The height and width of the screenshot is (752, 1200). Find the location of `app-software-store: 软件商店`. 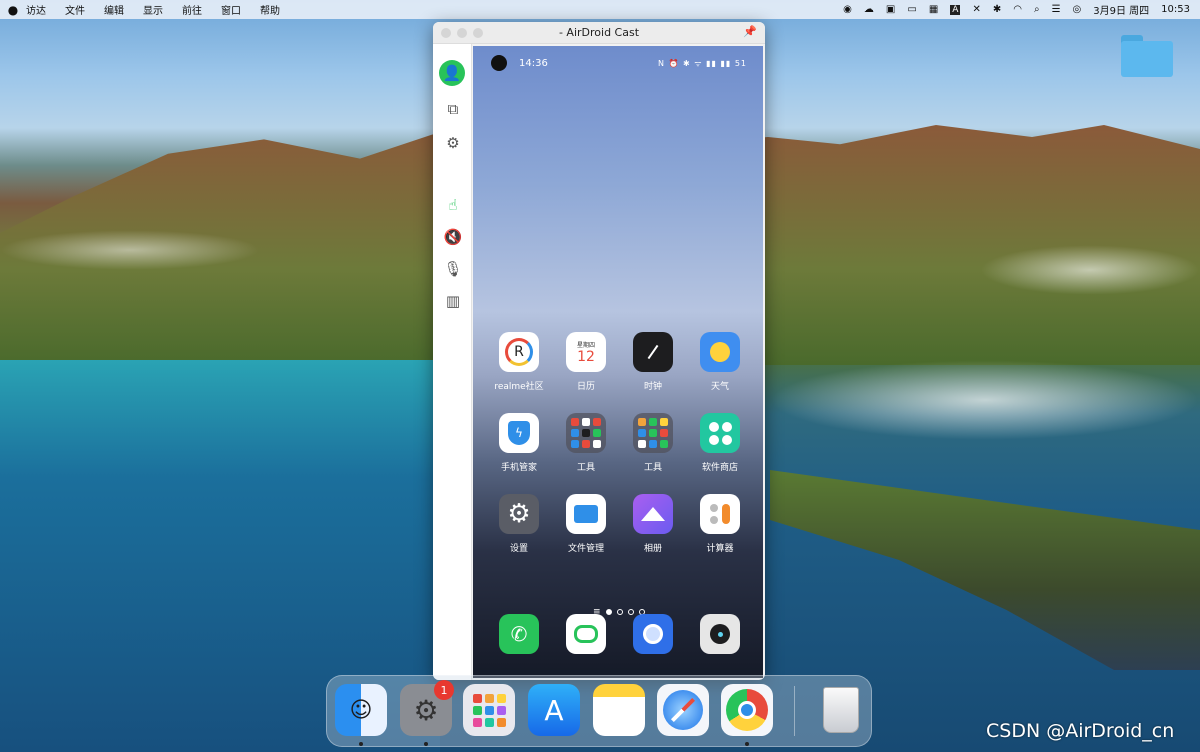

app-software-store: 软件商店 is located at coordinates (720, 443).